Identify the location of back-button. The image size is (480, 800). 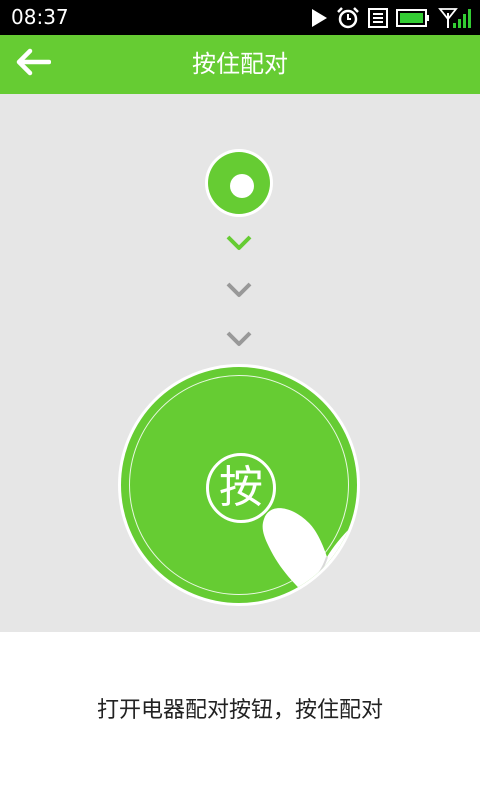
(33, 64).